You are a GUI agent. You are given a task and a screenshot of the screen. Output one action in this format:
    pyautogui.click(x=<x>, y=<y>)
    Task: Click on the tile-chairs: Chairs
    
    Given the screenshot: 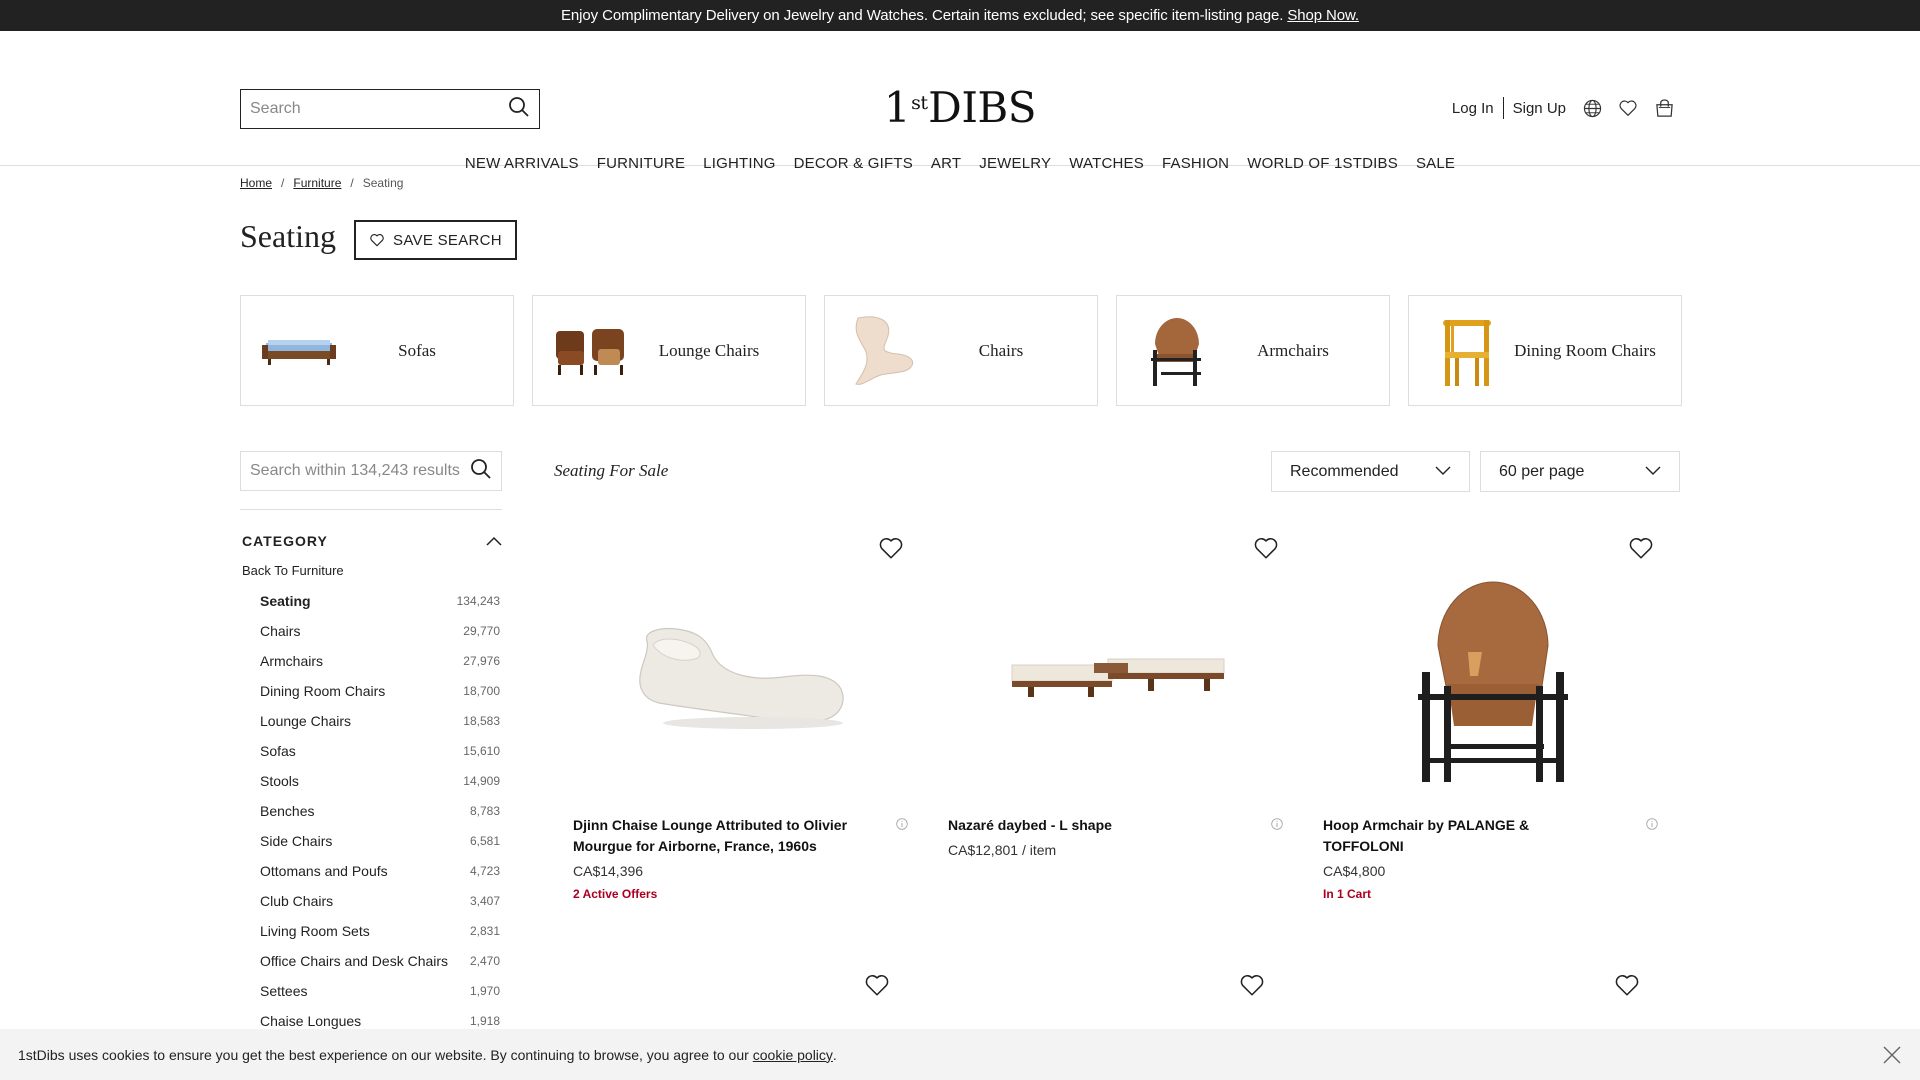 What is the action you would take?
    pyautogui.click(x=961, y=350)
    